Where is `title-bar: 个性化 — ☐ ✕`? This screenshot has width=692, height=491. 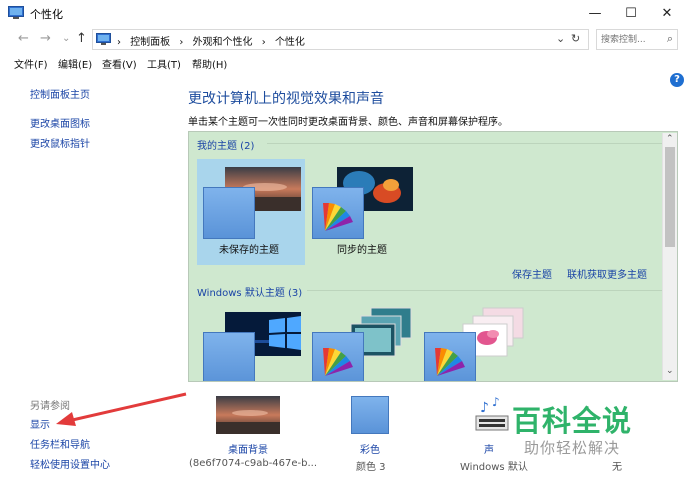
title-bar: 个性化 — ☐ ✕ is located at coordinates (346, 13).